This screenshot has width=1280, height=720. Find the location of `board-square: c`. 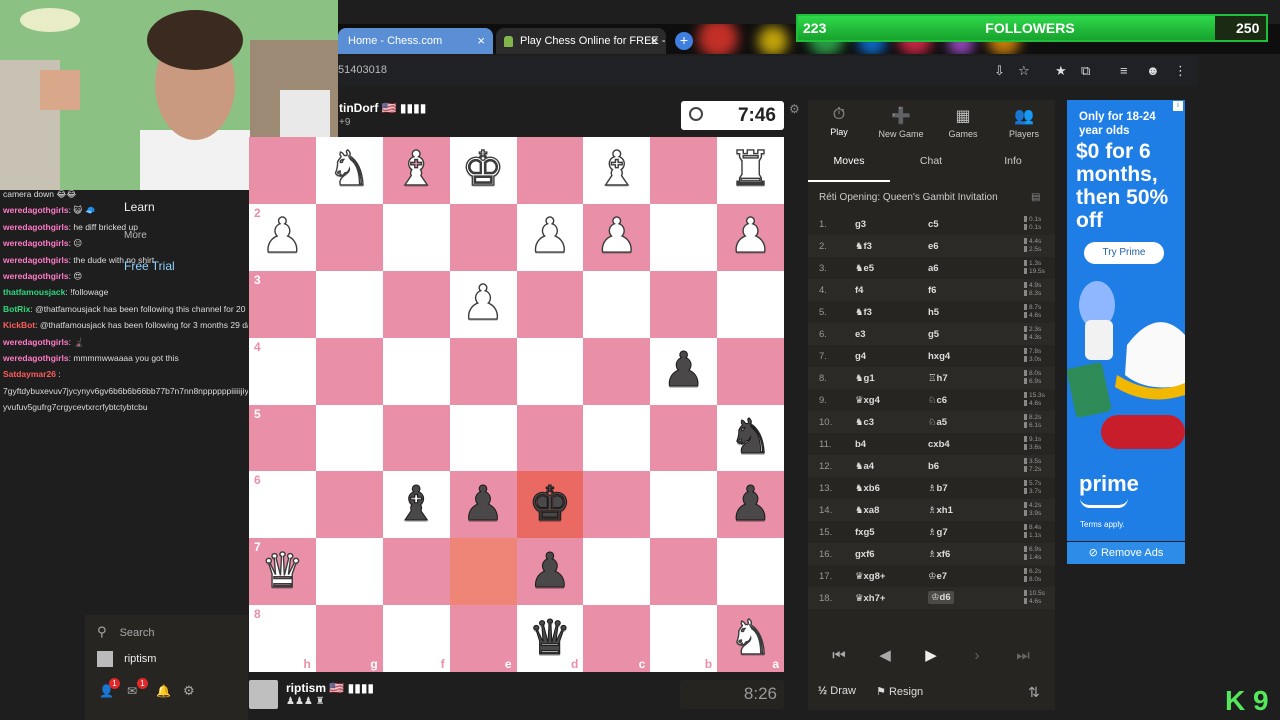

board-square: c is located at coordinates (617, 638).